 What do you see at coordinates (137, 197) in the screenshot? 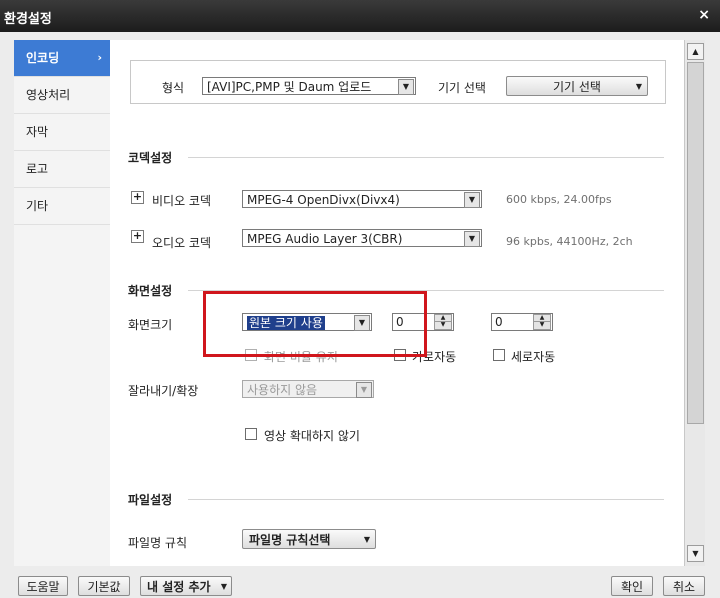
I see `expand-video-codec-icon: +` at bounding box center [137, 197].